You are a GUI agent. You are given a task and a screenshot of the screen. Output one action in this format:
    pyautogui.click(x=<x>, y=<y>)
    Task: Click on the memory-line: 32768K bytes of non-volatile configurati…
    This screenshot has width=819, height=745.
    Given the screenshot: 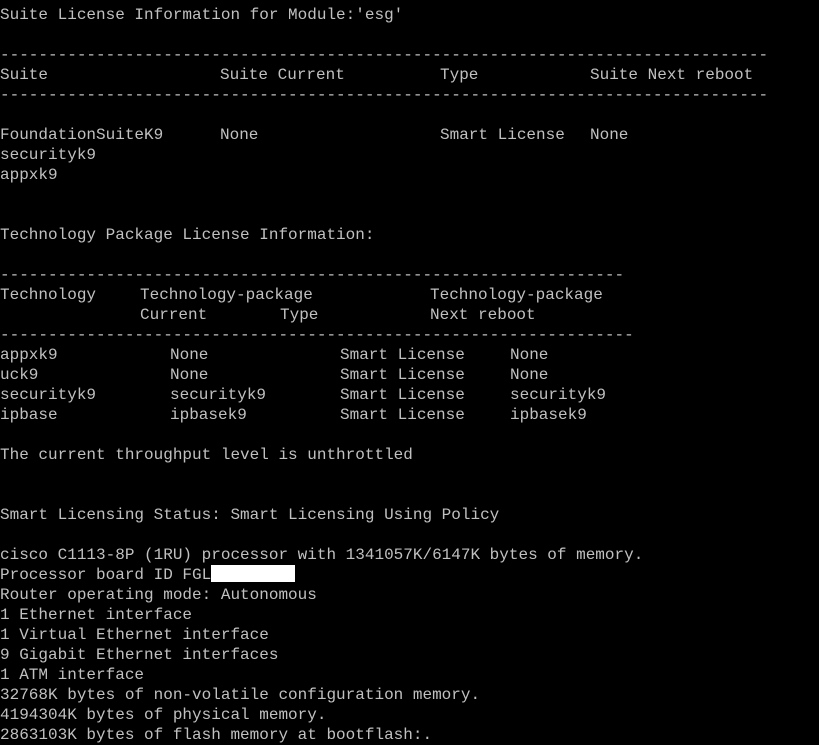 What is the action you would take?
    pyautogui.click(x=240, y=695)
    